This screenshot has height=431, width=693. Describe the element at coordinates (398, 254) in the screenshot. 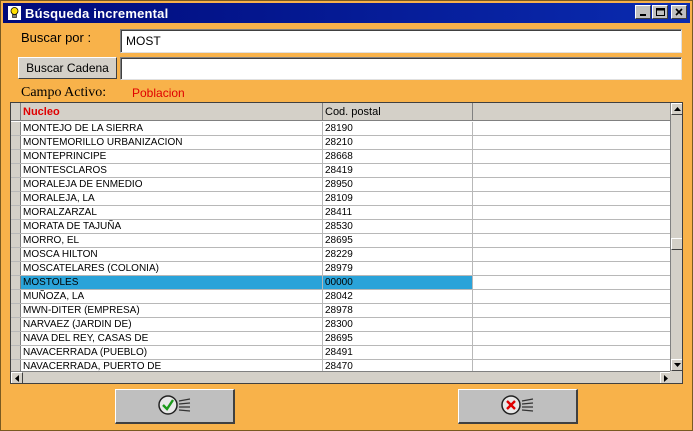

I see `cell-postal-code: 28229` at that location.